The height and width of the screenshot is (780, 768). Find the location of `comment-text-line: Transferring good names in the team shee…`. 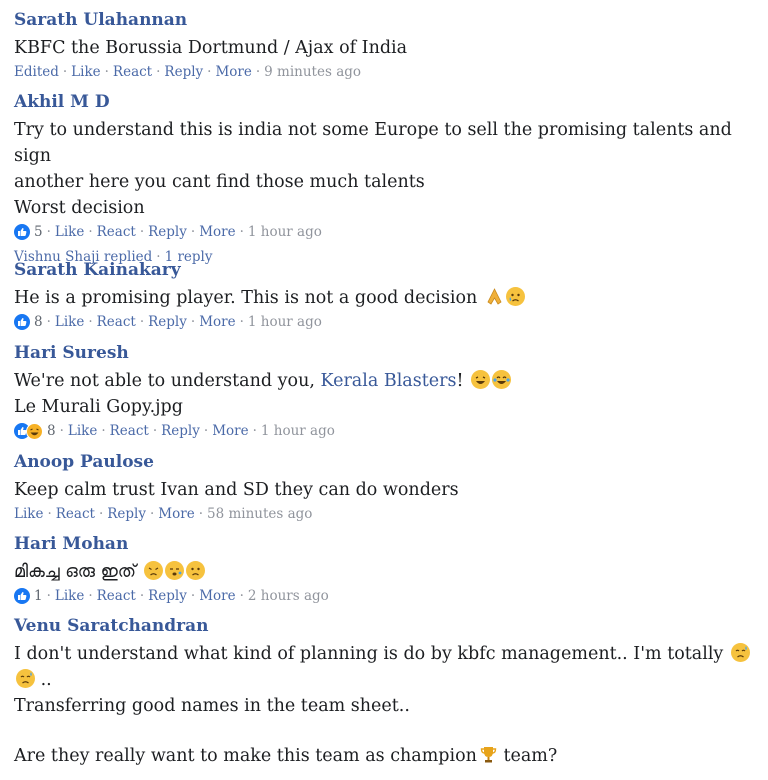

comment-text-line: Transferring good names in the team shee… is located at coordinates (212, 706).